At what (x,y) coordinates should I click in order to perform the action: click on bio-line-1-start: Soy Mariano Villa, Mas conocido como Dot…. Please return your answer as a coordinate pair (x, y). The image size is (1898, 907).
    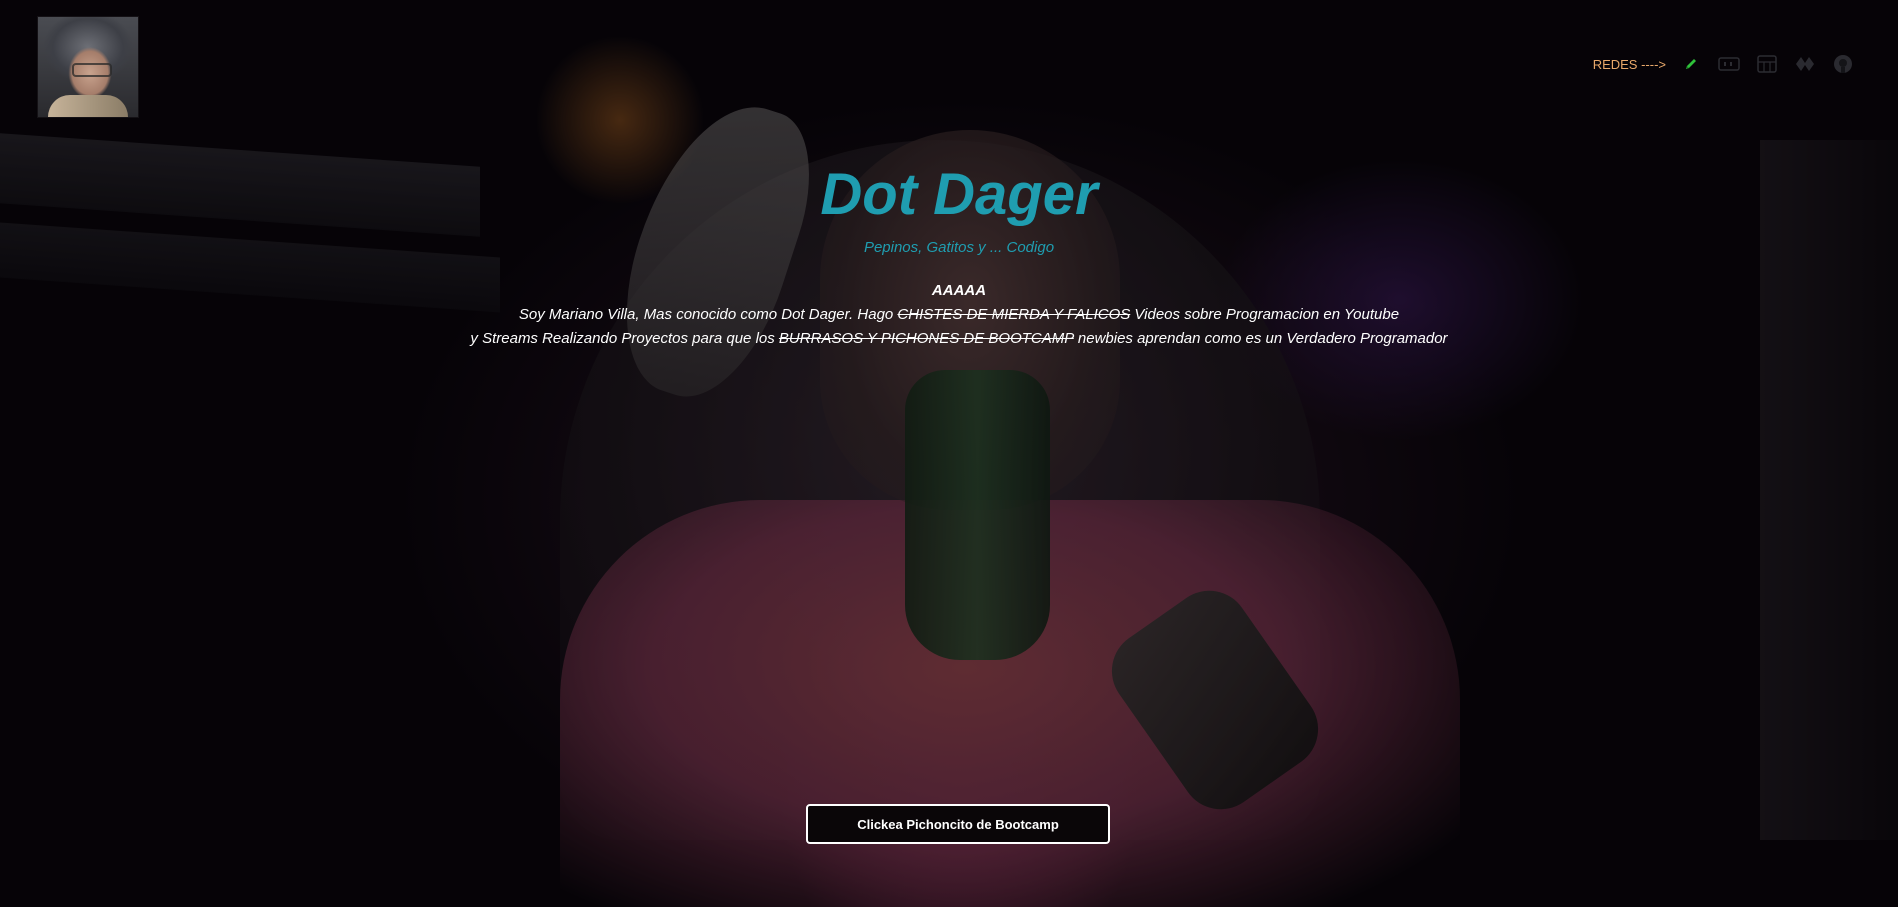
    Looking at the image, I should click on (708, 314).